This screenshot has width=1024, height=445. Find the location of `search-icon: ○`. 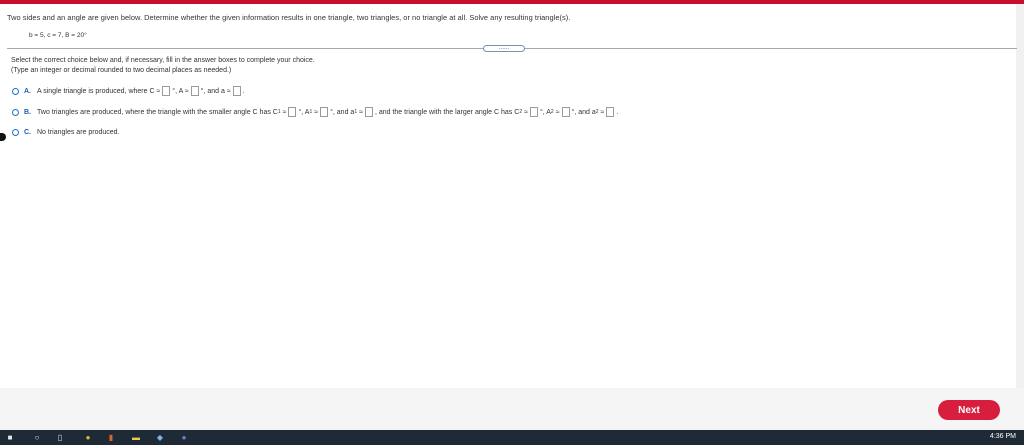

search-icon: ○ is located at coordinates (37, 438).